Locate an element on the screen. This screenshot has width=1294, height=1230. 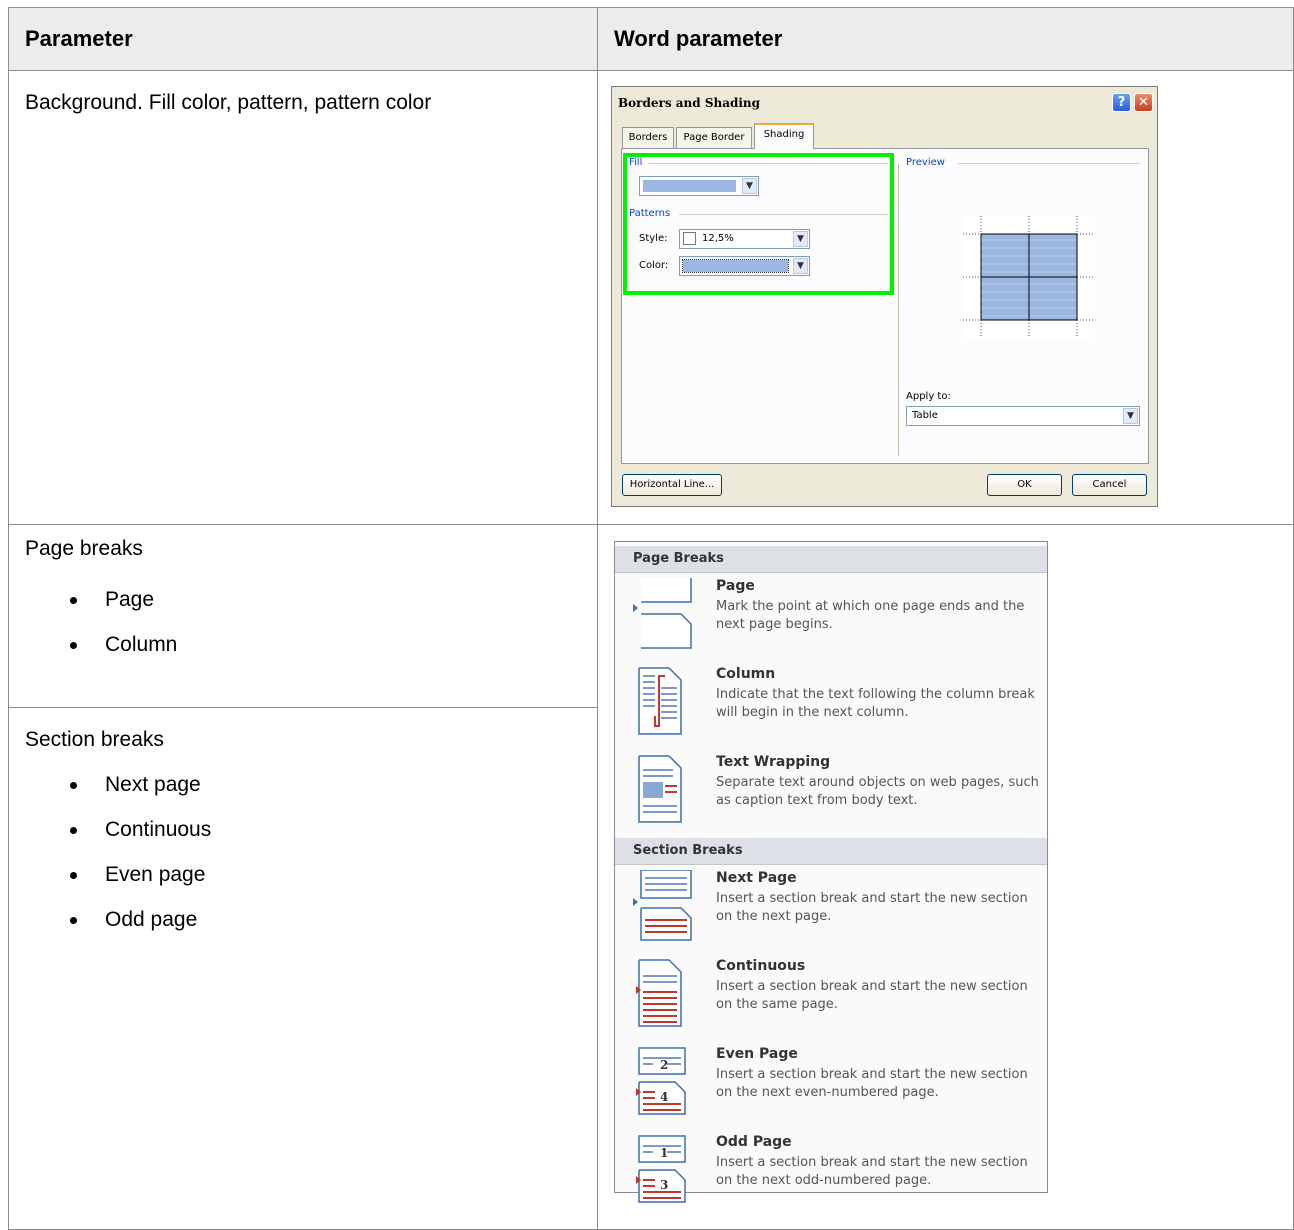
close-icon: ✕ is located at coordinates (1143, 102).